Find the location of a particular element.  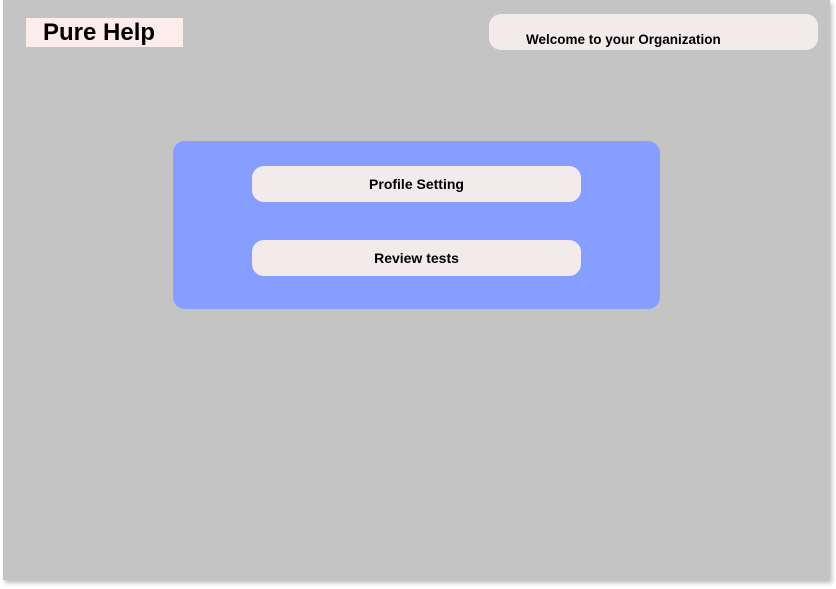

review-tests-label: Review tests is located at coordinates (416, 258).